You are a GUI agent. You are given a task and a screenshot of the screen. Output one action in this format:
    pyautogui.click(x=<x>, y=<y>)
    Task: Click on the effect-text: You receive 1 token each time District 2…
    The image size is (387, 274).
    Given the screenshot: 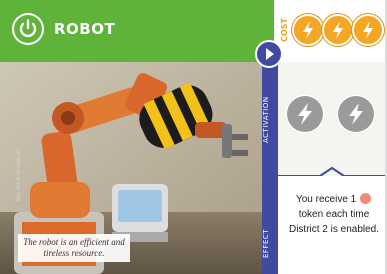 What is the action you would take?
    pyautogui.click(x=334, y=214)
    